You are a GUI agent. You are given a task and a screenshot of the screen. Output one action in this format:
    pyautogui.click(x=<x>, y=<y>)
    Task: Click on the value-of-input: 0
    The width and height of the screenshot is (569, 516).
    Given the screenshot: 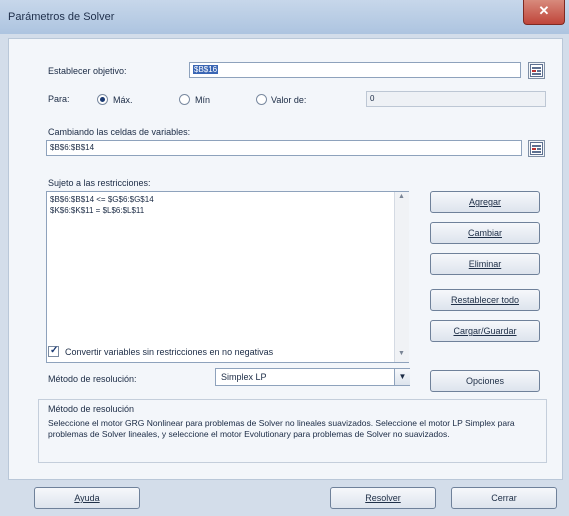 What is the action you would take?
    pyautogui.click(x=456, y=99)
    